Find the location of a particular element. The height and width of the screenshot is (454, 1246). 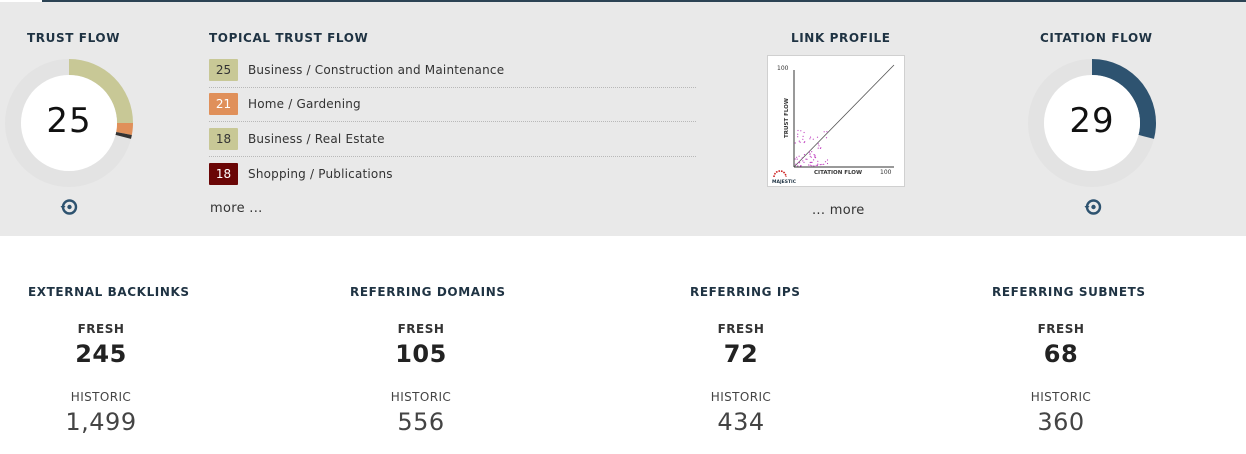

x-axis-label: CITATION FLOW is located at coordinates (838, 173).